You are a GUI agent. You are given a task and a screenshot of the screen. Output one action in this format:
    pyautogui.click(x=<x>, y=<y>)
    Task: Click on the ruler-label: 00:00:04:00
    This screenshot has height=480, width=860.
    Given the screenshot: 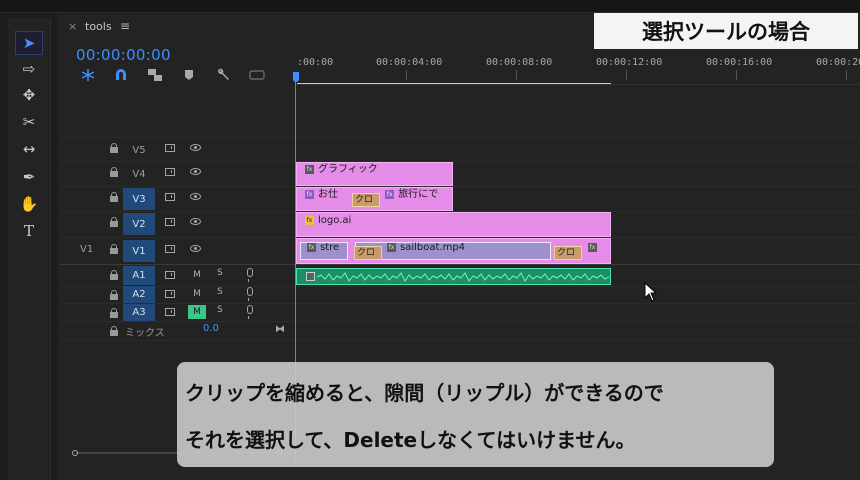 What is the action you would take?
    pyautogui.click(x=409, y=62)
    